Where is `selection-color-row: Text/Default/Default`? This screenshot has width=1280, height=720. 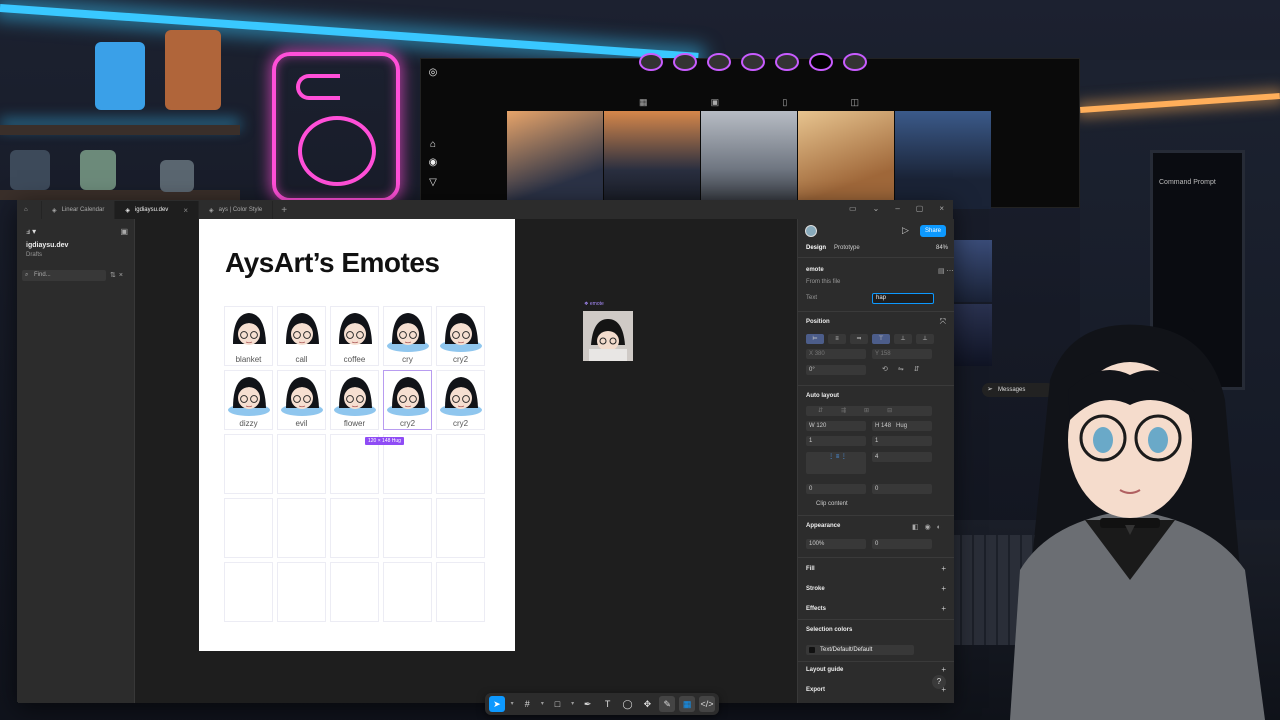 selection-color-row: Text/Default/Default is located at coordinates (860, 650).